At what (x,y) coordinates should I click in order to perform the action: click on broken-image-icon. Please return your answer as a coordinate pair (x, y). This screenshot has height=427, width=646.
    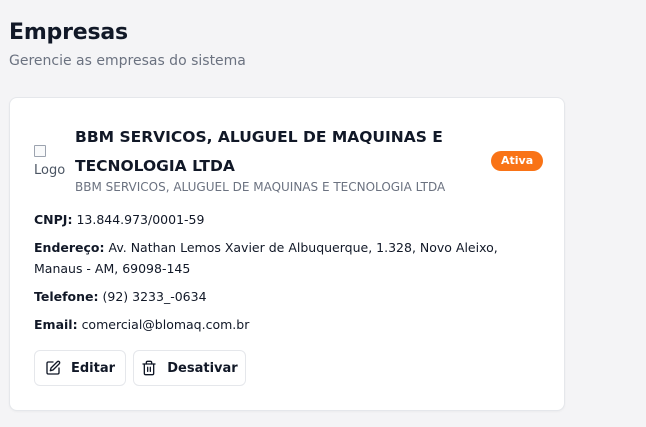
    Looking at the image, I should click on (40, 151).